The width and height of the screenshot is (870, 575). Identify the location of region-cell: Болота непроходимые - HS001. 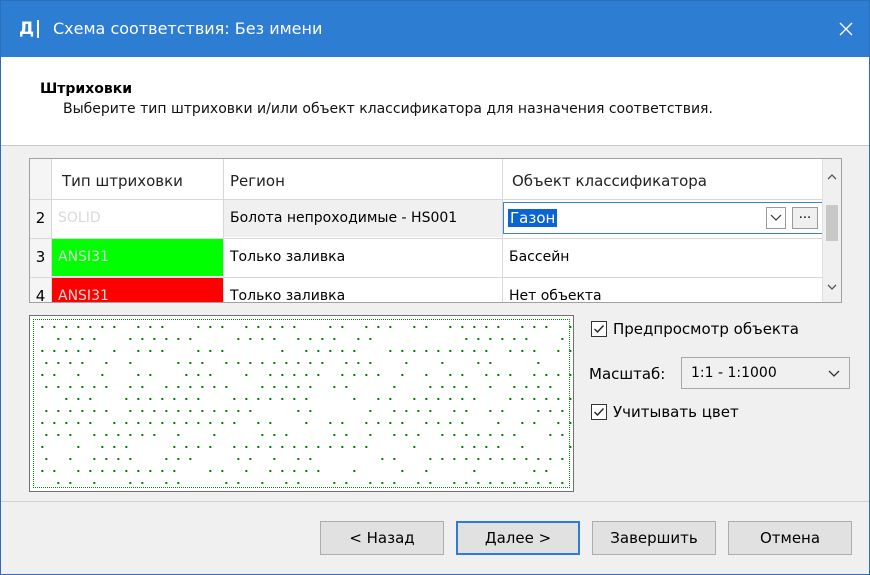
(363, 218).